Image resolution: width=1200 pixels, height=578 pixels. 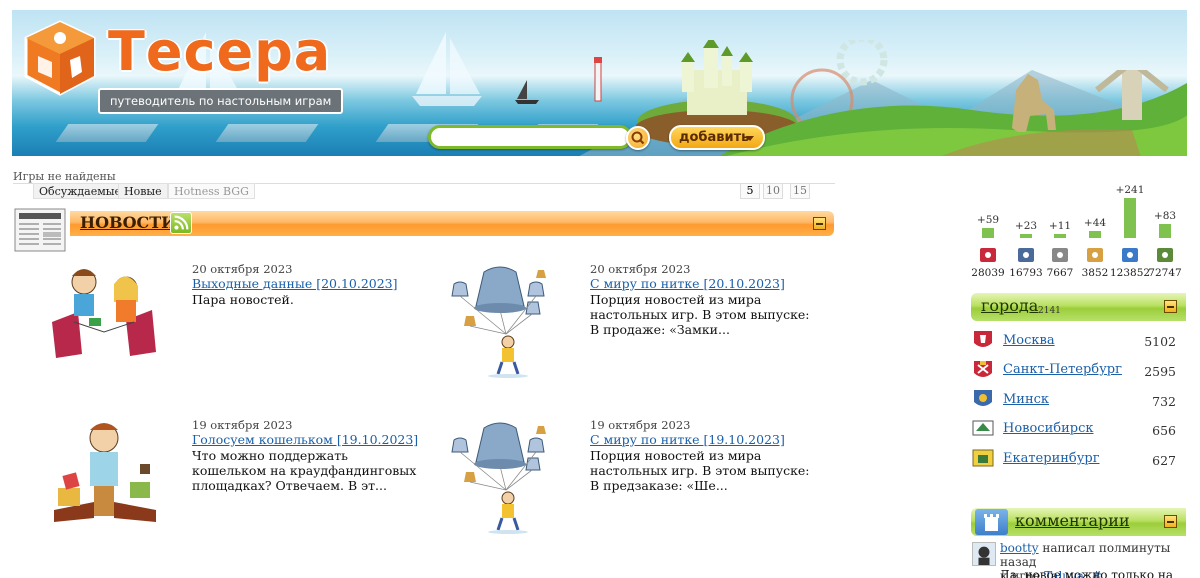 What do you see at coordinates (1130, 273) in the screenshot?
I see `stat-total: 123852` at bounding box center [1130, 273].